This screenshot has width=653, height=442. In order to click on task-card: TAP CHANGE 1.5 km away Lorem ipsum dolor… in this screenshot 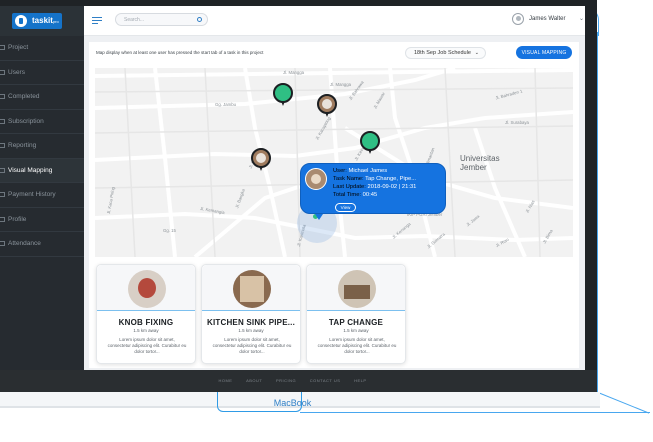, I will do `click(356, 314)`.